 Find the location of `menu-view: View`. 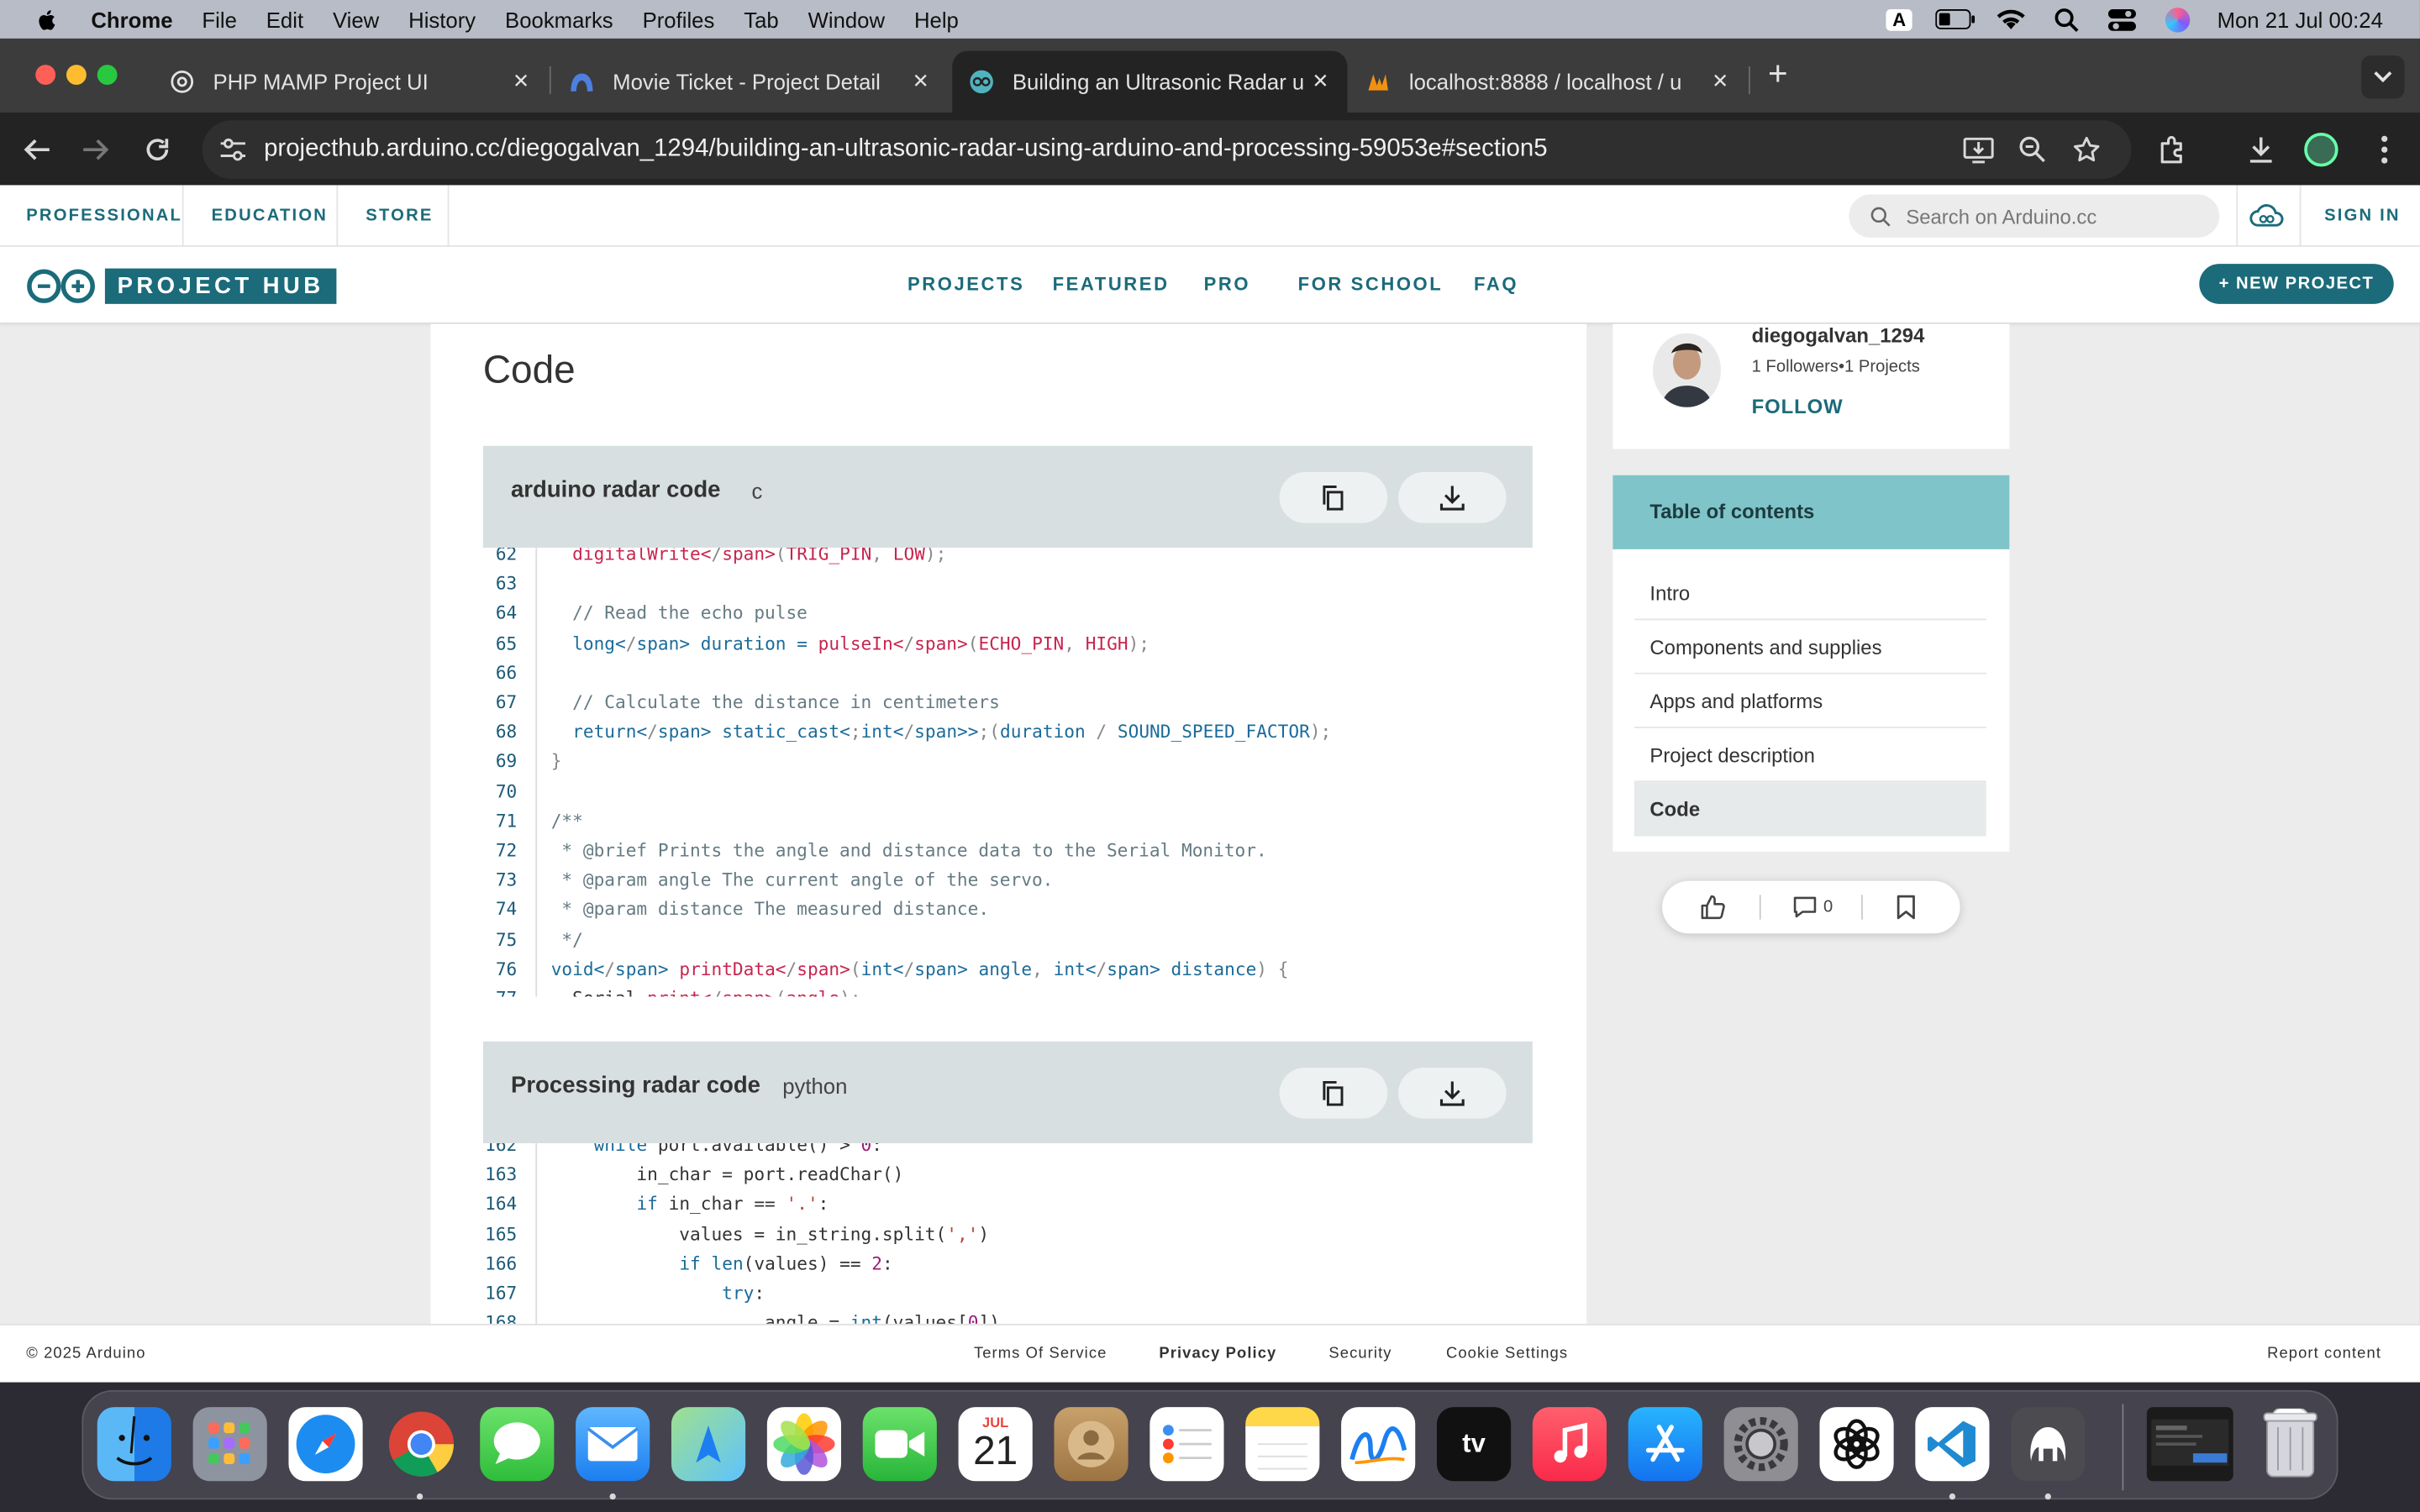

menu-view: View is located at coordinates (356, 19).